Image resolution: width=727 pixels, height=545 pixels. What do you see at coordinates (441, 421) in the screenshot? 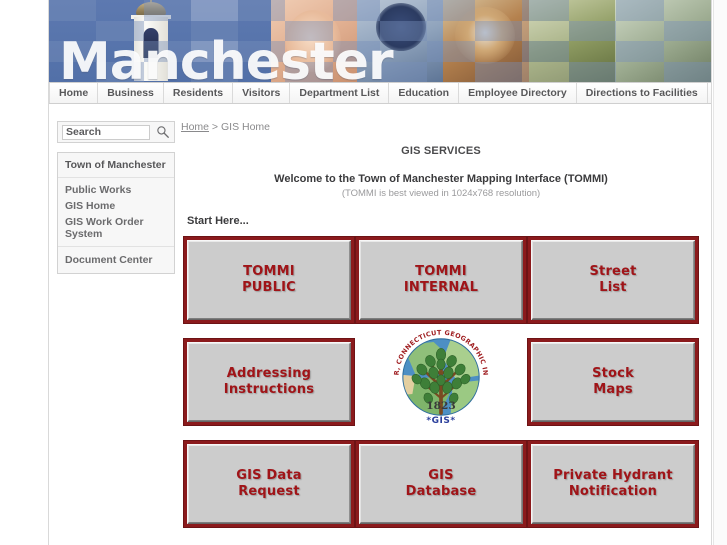
I see `gis-seal-caption: *GIS*` at bounding box center [441, 421].